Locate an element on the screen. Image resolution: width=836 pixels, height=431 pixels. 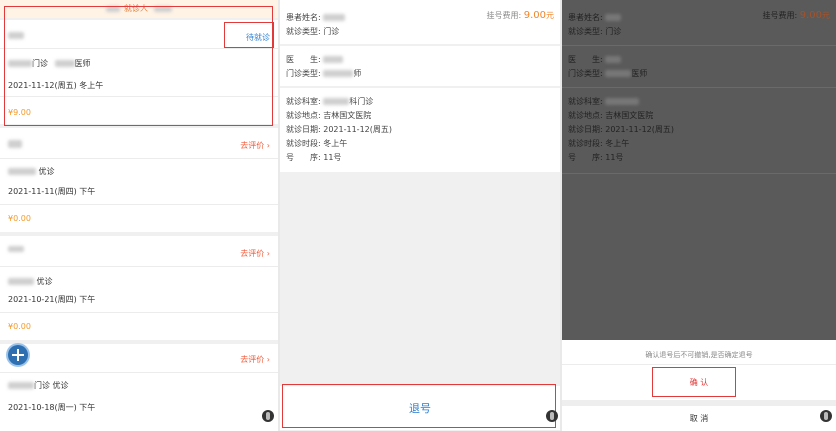
cancel-dialog-label: 取 消 is located at coordinates (699, 418).